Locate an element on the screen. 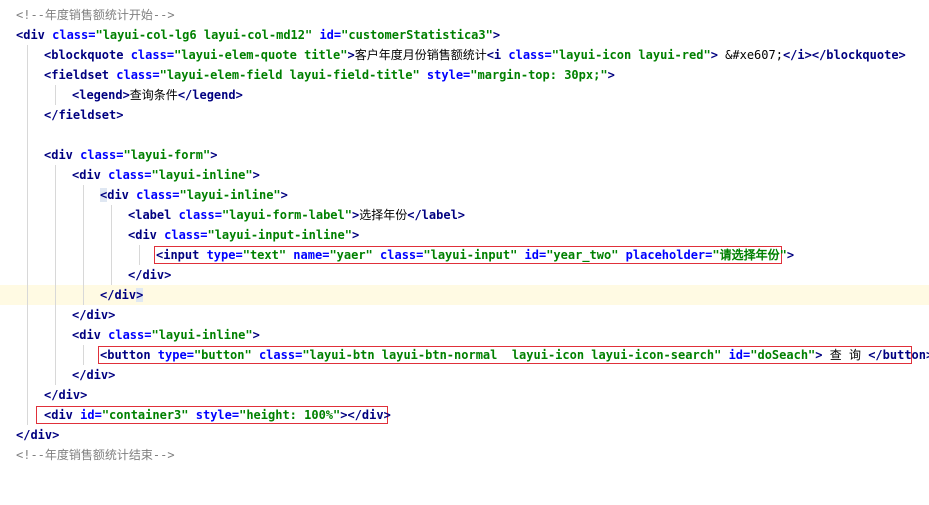 This screenshot has height=505, width=929. code-line-20: </div> is located at coordinates (464, 395).